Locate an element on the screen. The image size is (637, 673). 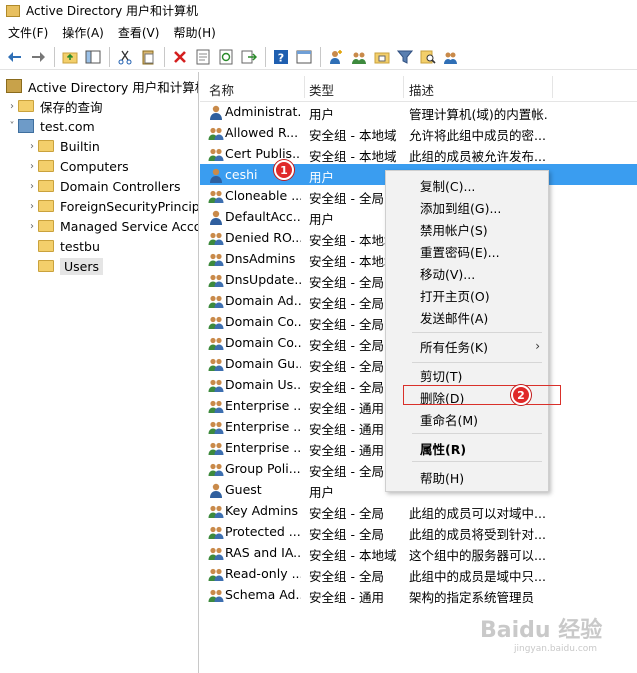
console-icon is located at coordinates (304, 57).